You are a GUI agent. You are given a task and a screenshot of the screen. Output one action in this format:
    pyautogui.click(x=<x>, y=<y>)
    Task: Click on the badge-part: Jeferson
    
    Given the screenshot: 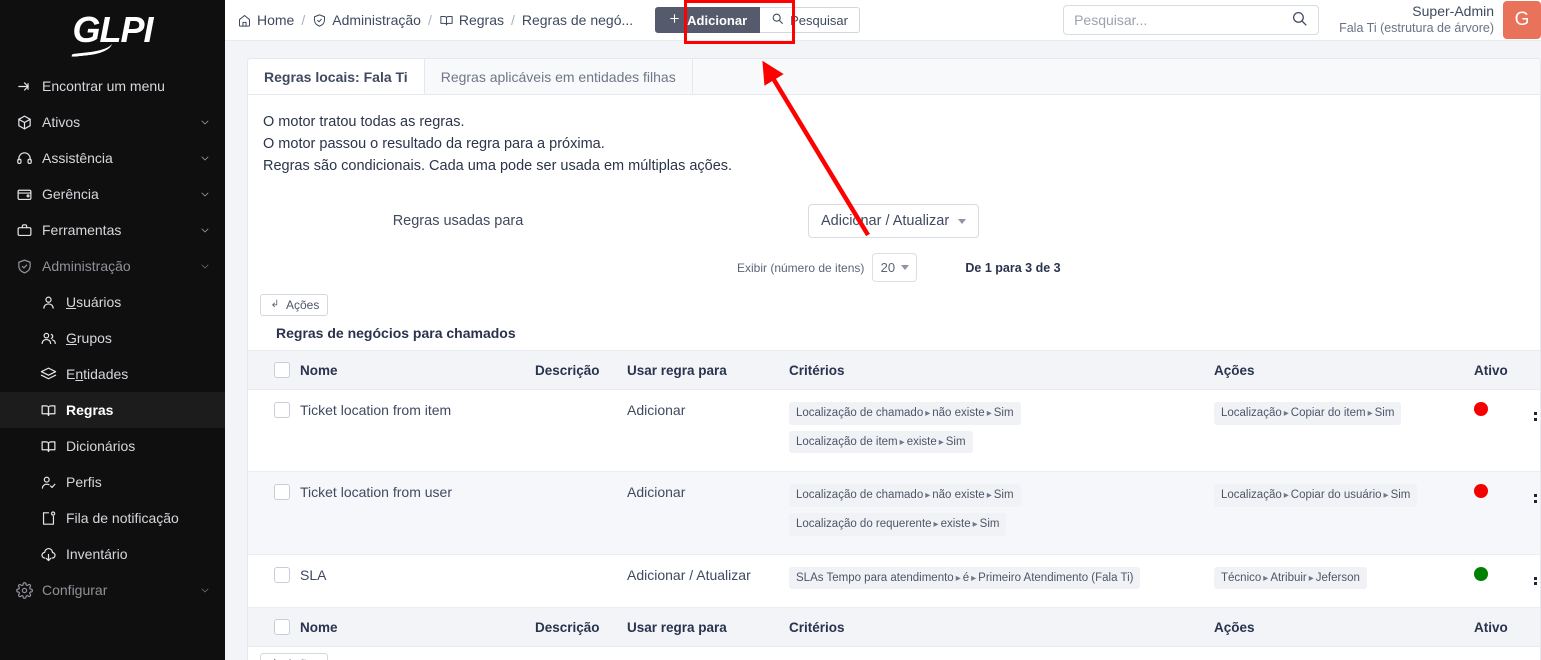 What is the action you would take?
    pyautogui.click(x=1337, y=577)
    